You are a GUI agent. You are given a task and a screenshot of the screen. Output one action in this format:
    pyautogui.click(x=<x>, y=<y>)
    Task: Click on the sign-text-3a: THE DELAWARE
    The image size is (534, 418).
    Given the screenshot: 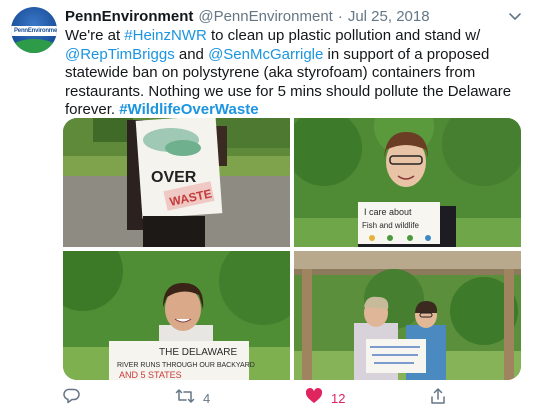 What is the action you would take?
    pyautogui.click(x=198, y=352)
    